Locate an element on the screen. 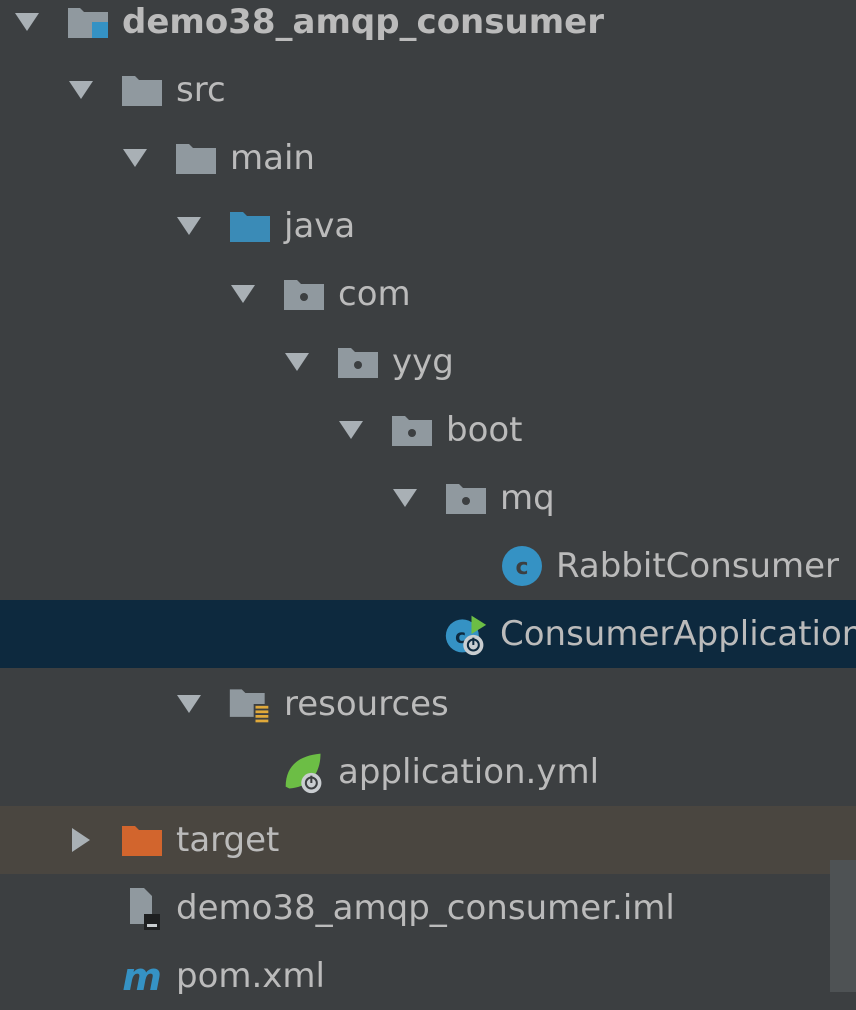 The width and height of the screenshot is (856, 1010). tree-item-rabbitconsumer: c RabbitConsumer is located at coordinates (428, 566).